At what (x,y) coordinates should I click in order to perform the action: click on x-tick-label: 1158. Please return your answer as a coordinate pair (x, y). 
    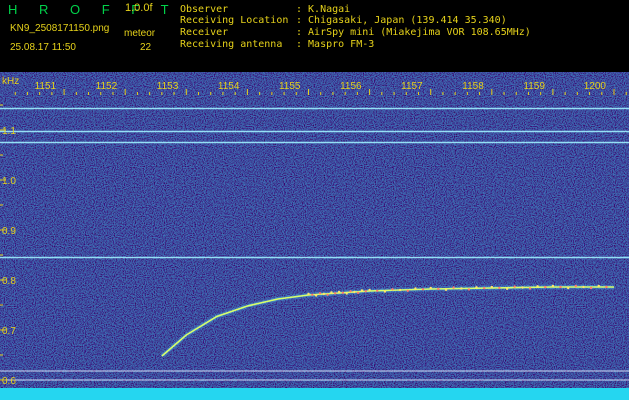
    Looking at the image, I should click on (473, 86).